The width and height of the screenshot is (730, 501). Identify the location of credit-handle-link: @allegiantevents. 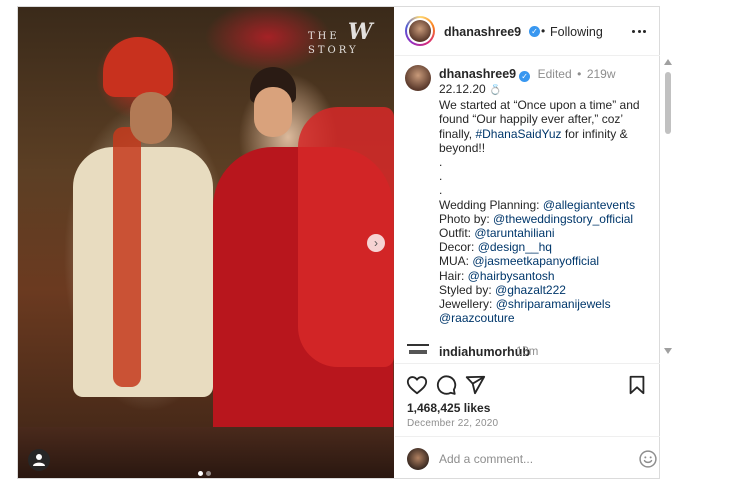
(589, 205).